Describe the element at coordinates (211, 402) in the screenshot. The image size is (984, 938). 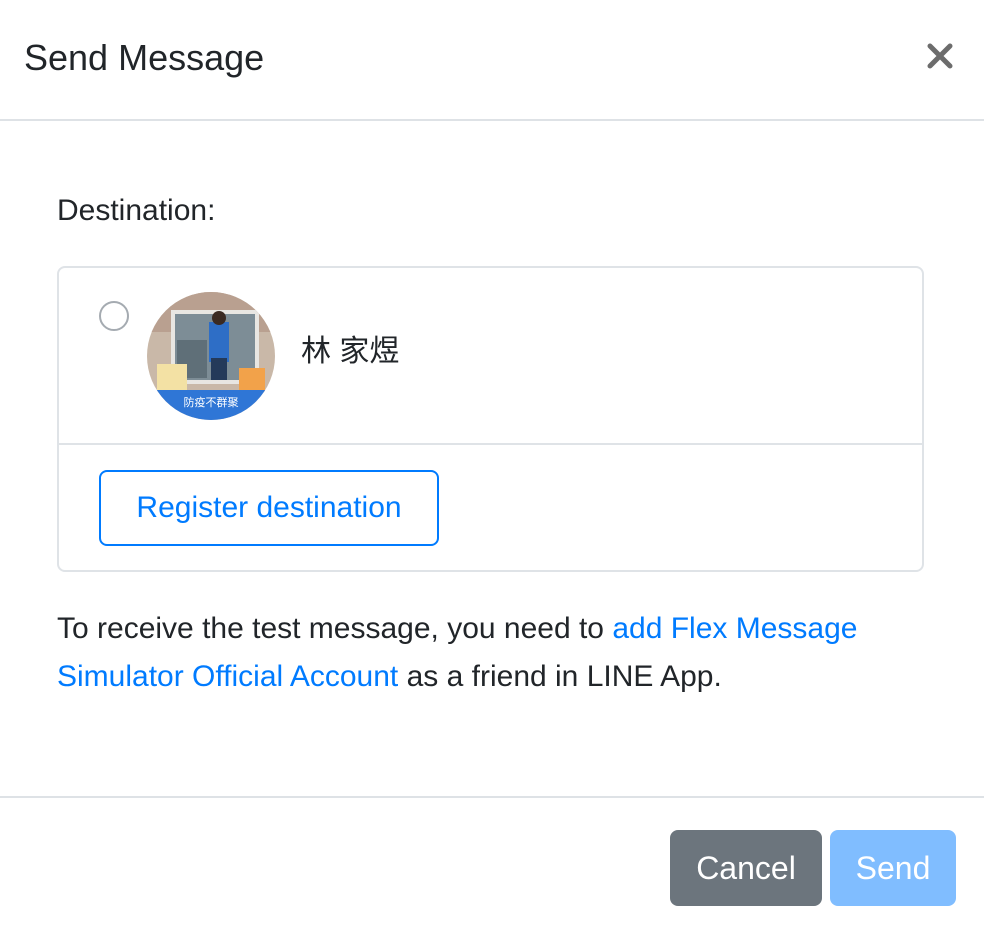
I see `avatar-caption: 防疫不群聚` at that location.